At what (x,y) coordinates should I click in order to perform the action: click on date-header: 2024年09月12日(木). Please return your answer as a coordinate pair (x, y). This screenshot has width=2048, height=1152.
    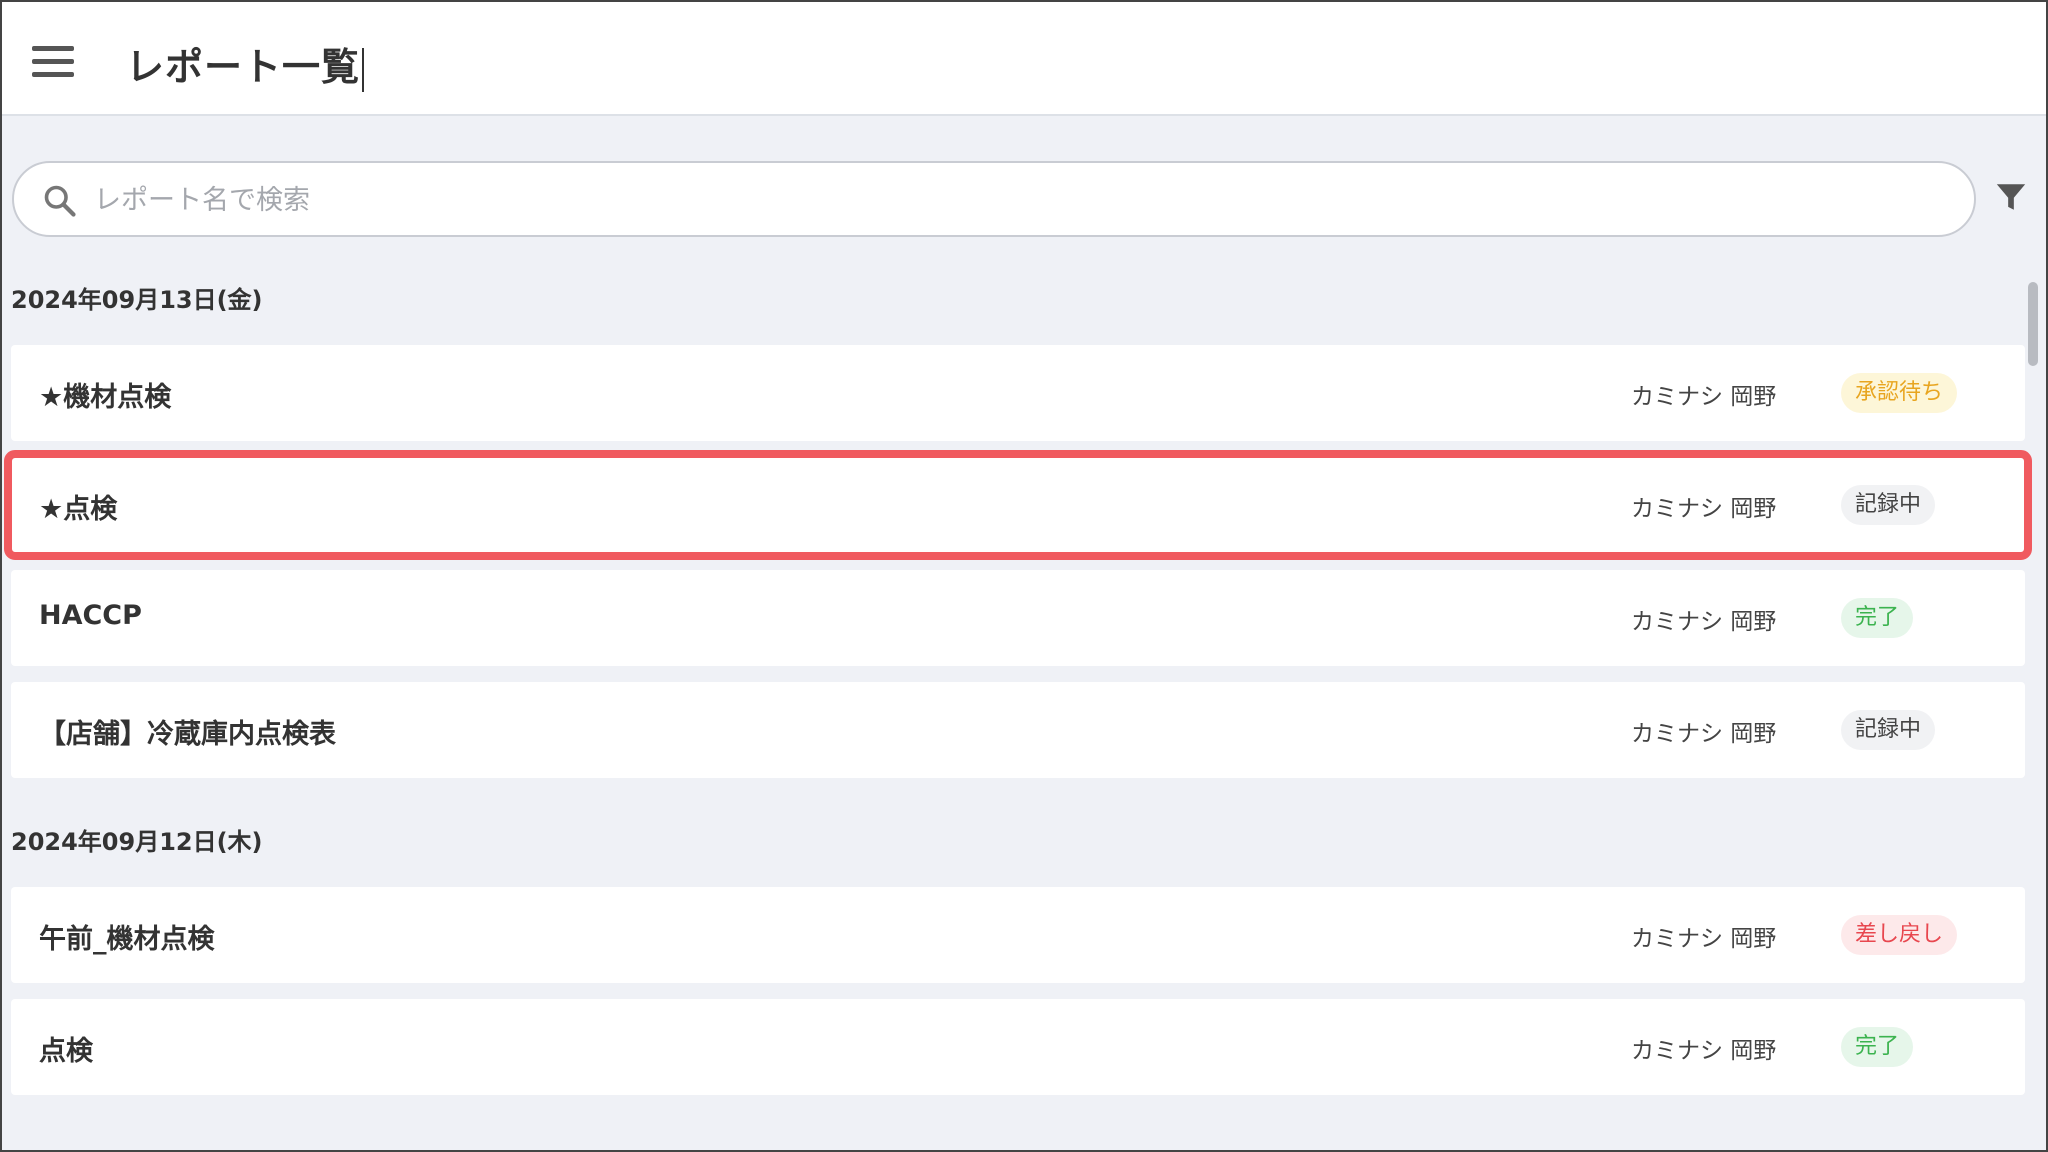
    Looking at the image, I should click on (137, 842).